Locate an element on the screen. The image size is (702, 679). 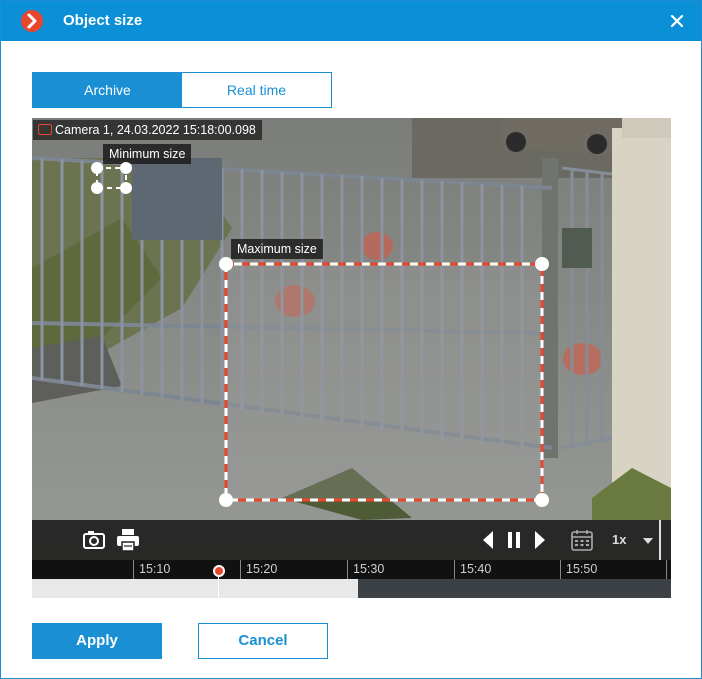
timeline-tick: 15:30 is located at coordinates (365, 569).